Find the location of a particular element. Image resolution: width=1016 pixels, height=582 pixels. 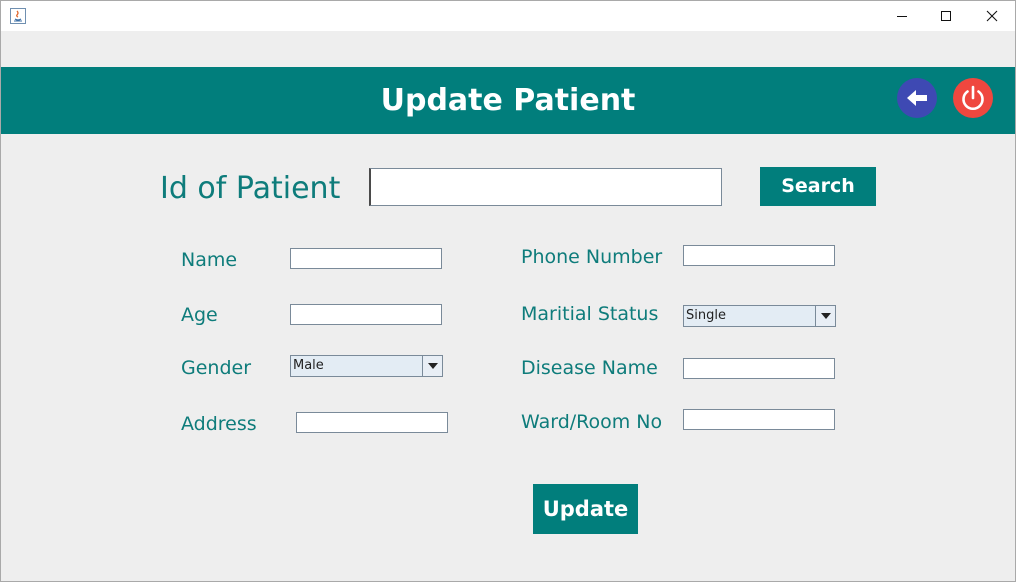

search-button: Search is located at coordinates (818, 186).